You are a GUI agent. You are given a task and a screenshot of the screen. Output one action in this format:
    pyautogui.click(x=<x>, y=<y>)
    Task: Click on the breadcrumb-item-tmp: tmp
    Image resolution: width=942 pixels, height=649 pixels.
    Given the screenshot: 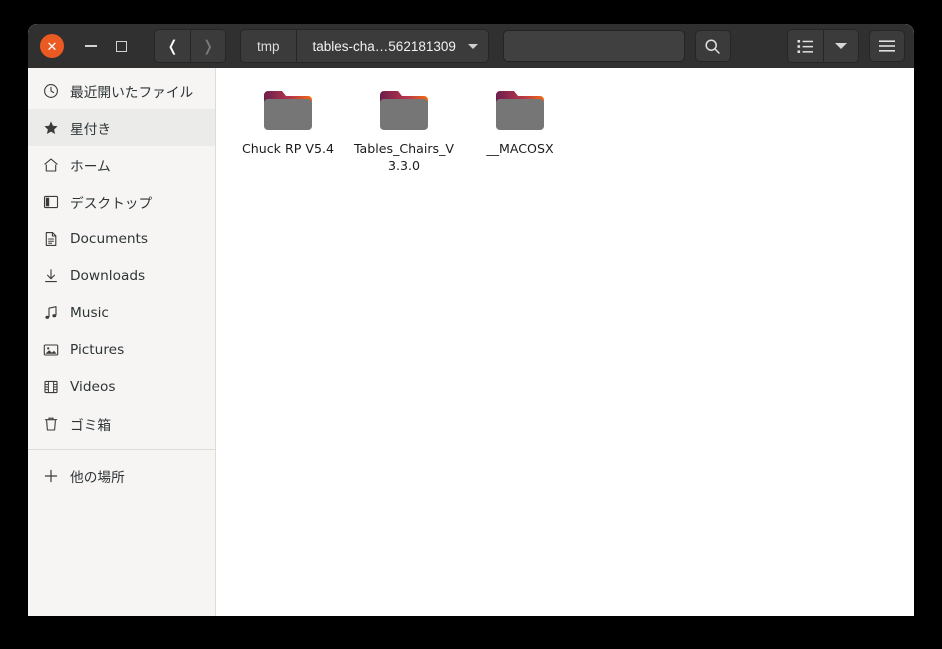 What is the action you would take?
    pyautogui.click(x=268, y=46)
    